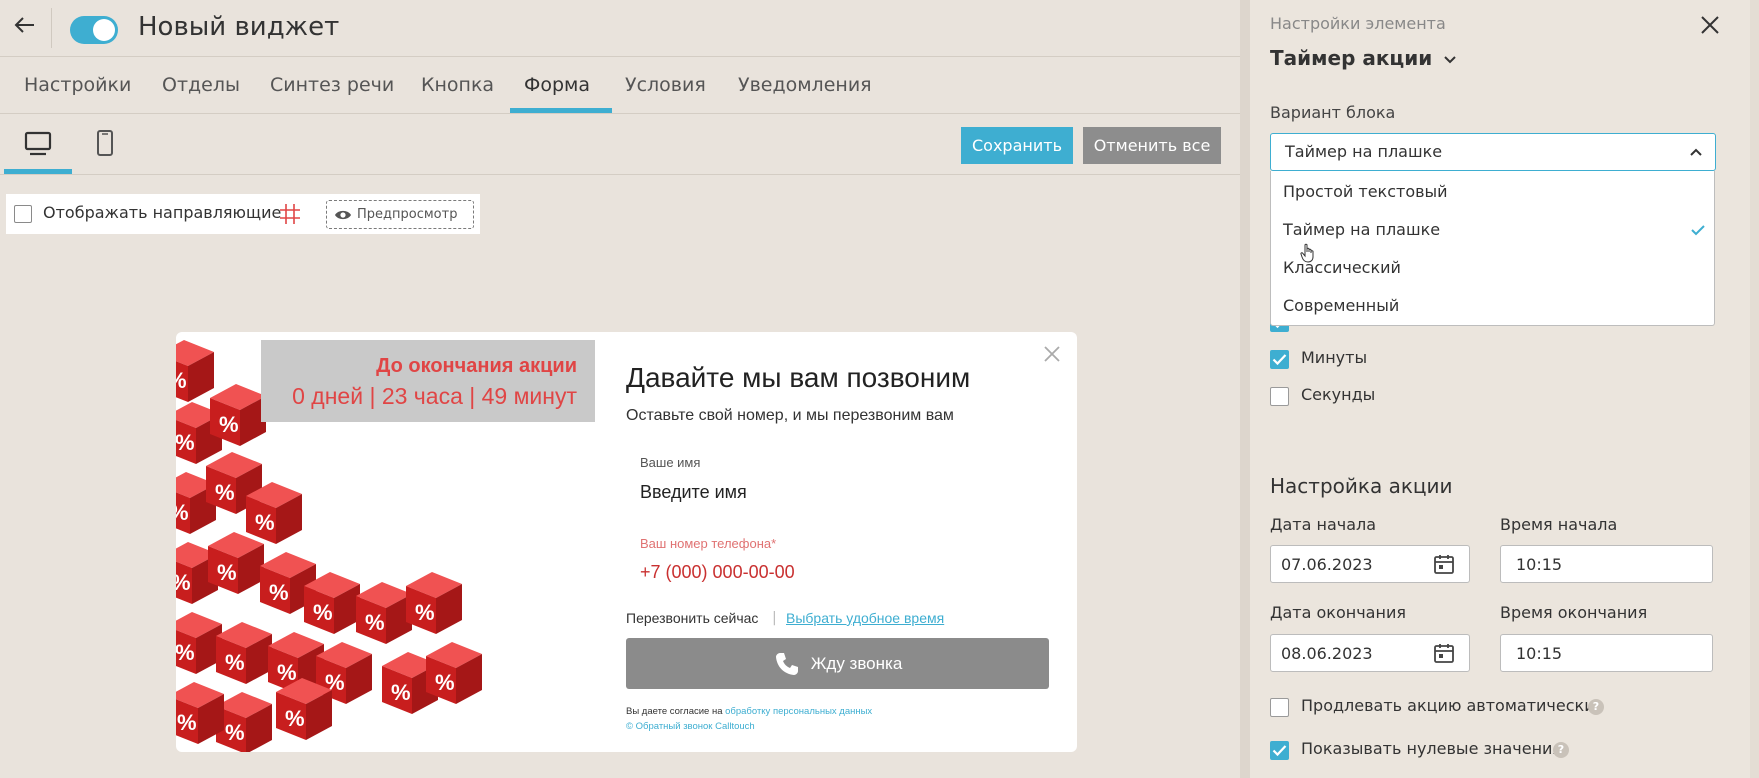 This screenshot has width=1759, height=778. I want to click on eye-icon, so click(343, 215).